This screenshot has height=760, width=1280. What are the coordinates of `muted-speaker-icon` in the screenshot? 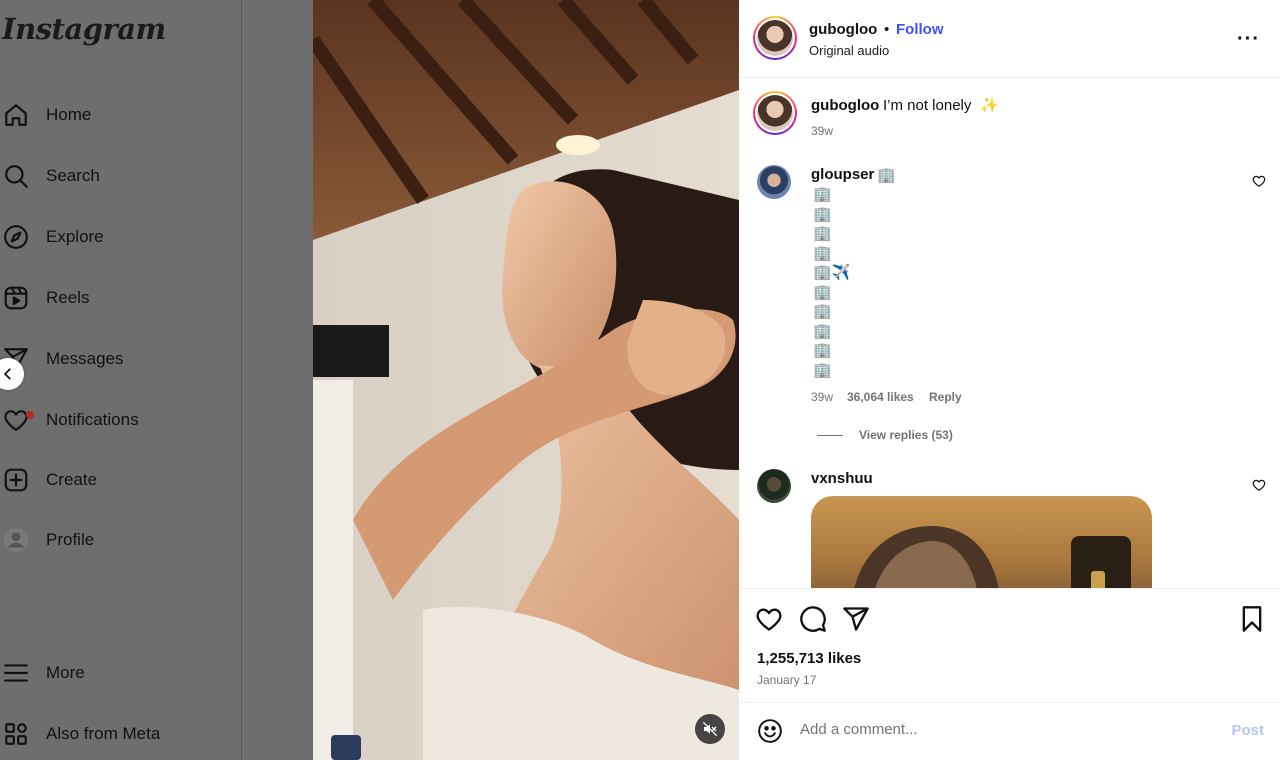 It's located at (710, 729).